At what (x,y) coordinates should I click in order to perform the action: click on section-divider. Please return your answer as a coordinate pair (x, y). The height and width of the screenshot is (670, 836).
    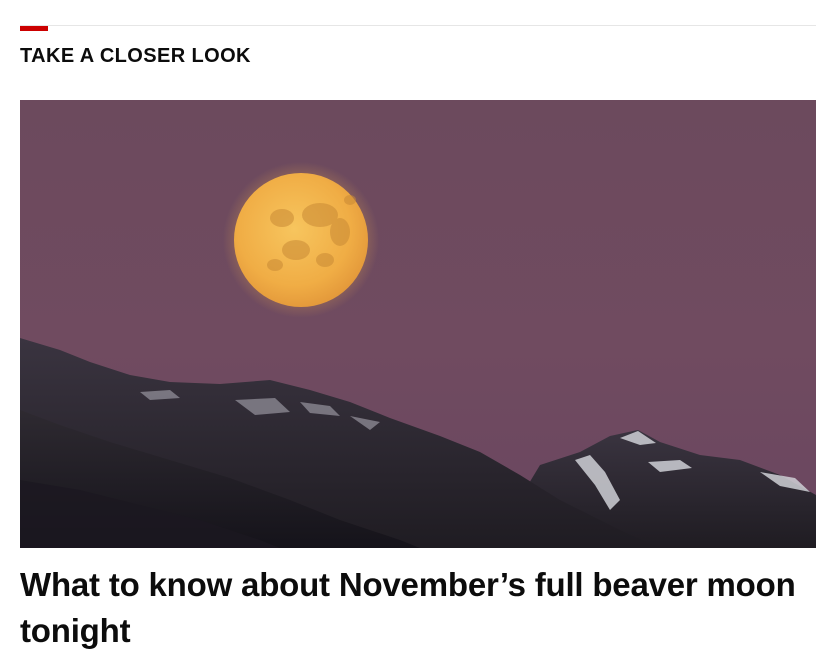
    Looking at the image, I should click on (418, 25).